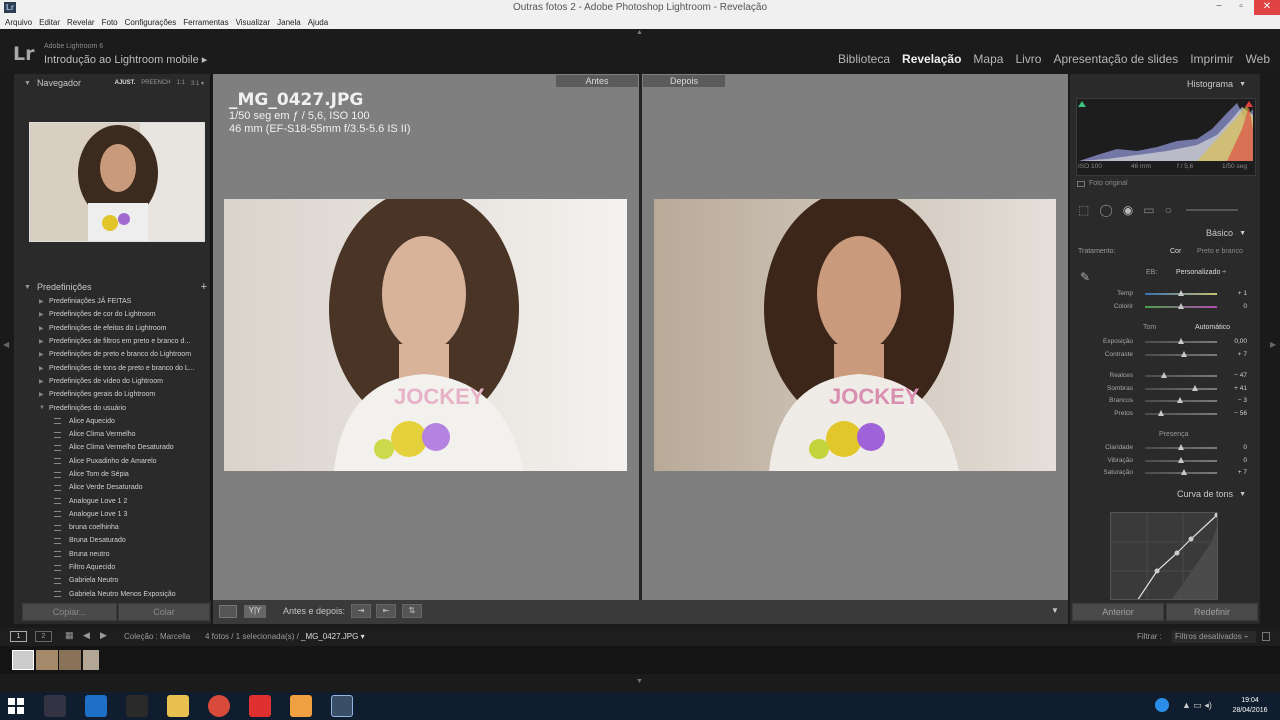 This screenshot has width=1280, height=720. Describe the element at coordinates (1266, 636) in the screenshot. I see `filter-lock-icon` at that location.